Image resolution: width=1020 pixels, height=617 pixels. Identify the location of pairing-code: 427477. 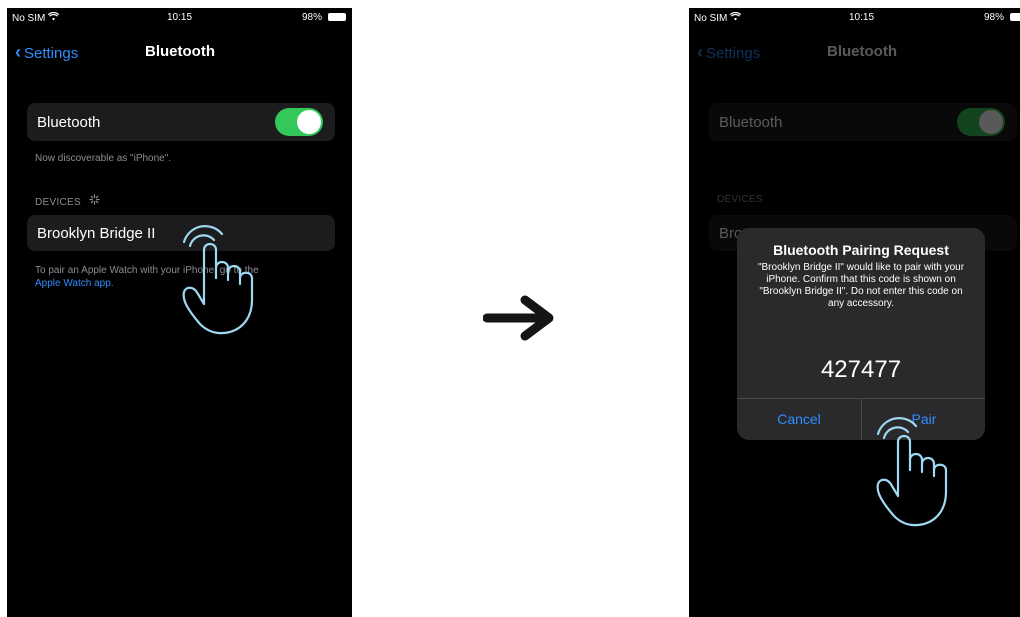
(861, 369).